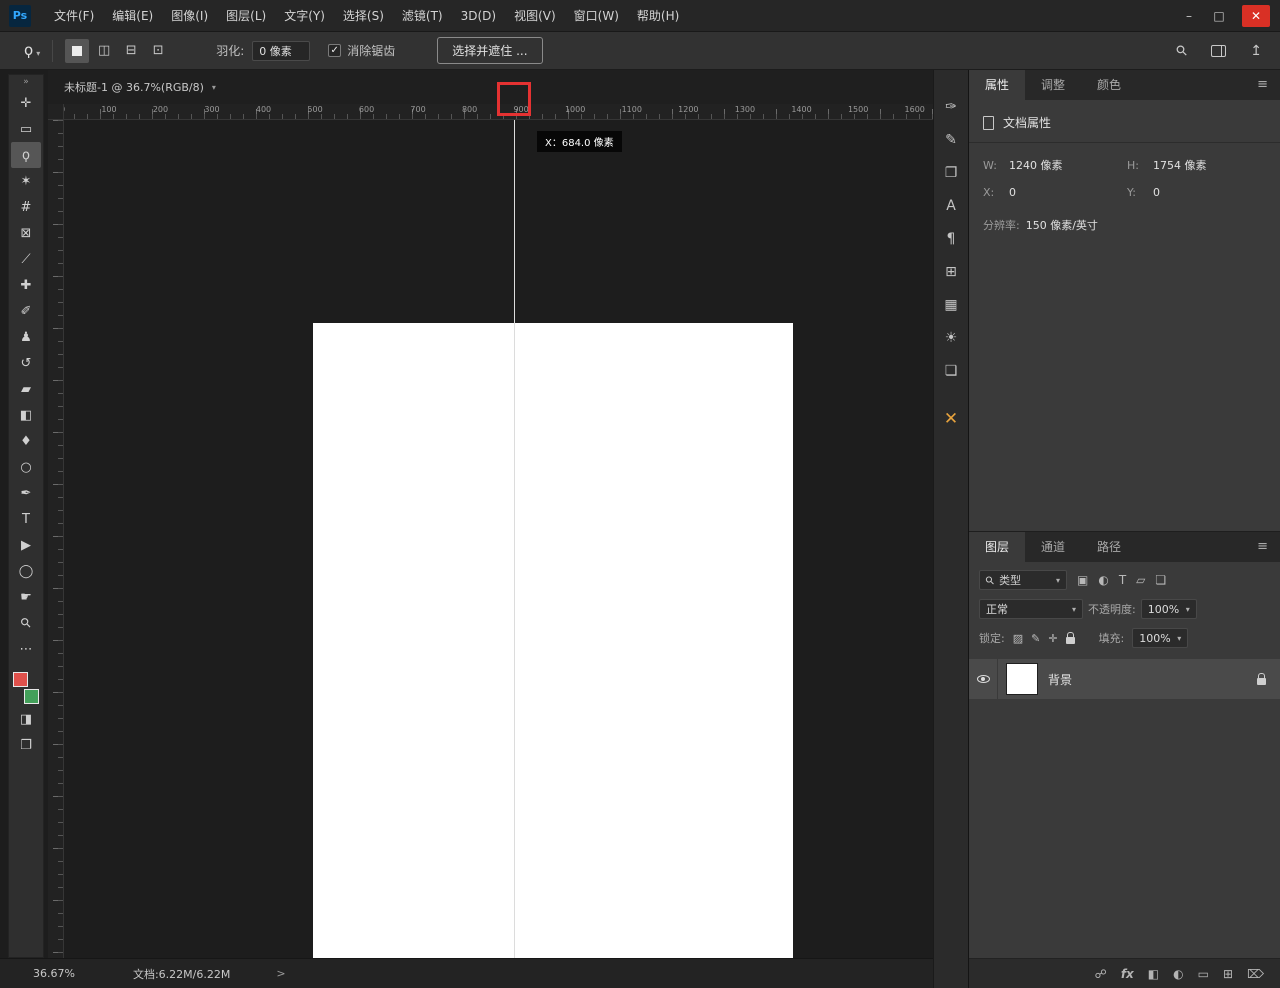 The width and height of the screenshot is (1280, 988). I want to click on vertical-ruler, so click(56, 539).